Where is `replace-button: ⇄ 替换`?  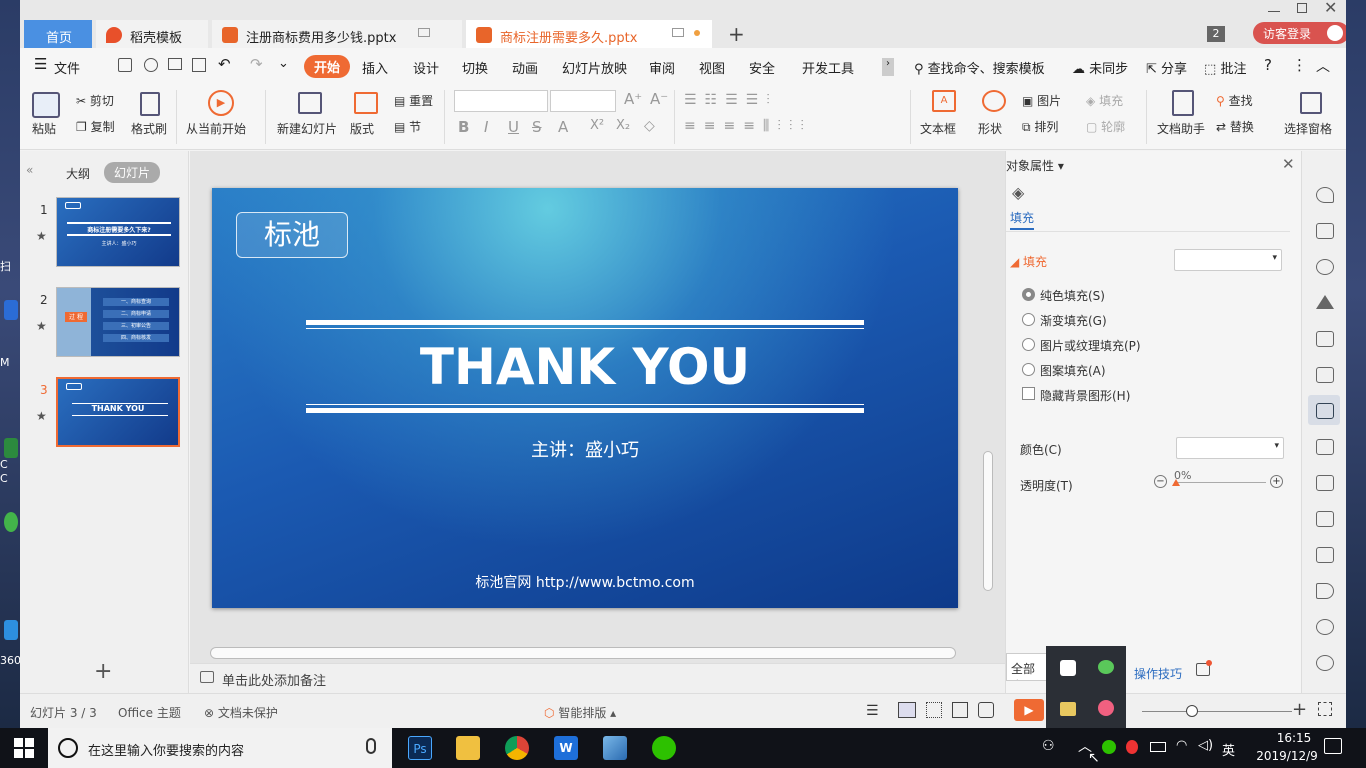 replace-button: ⇄ 替换 is located at coordinates (1235, 126).